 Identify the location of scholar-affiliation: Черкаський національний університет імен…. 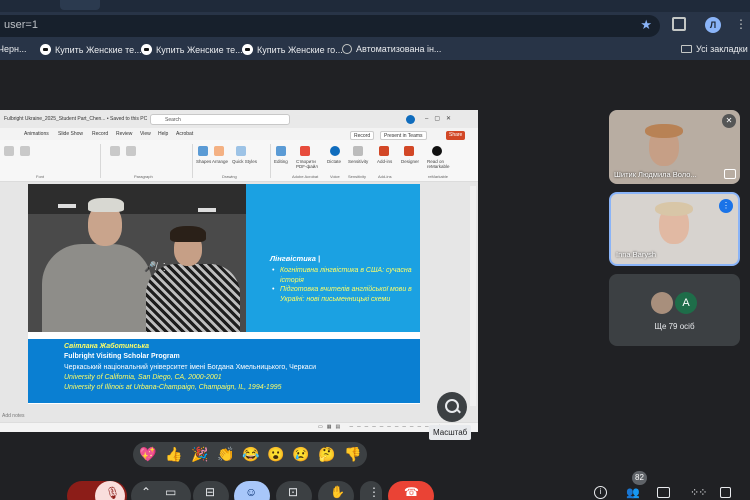
(190, 367).